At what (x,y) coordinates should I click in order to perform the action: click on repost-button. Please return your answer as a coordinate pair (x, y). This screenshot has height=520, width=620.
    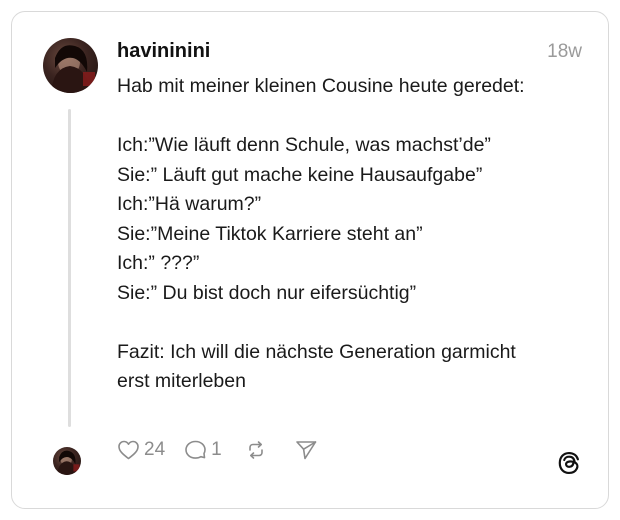
    Looking at the image, I should click on (256, 450).